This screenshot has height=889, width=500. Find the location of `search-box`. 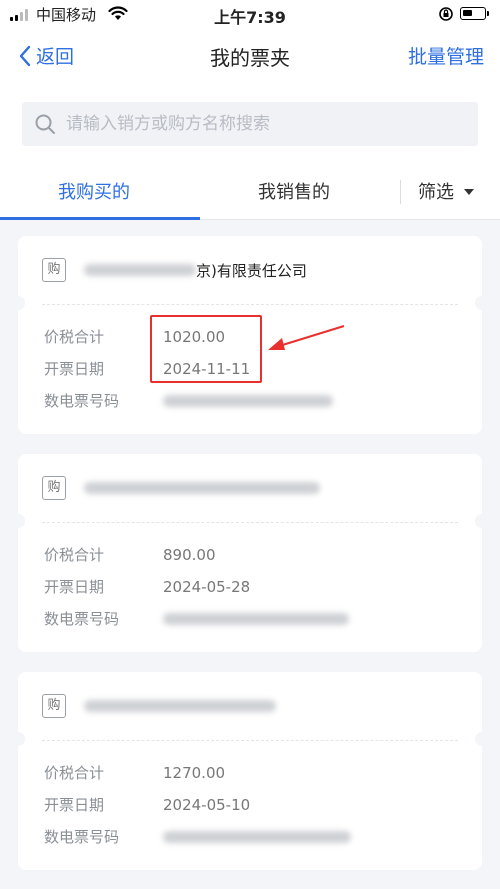

search-box is located at coordinates (250, 124).